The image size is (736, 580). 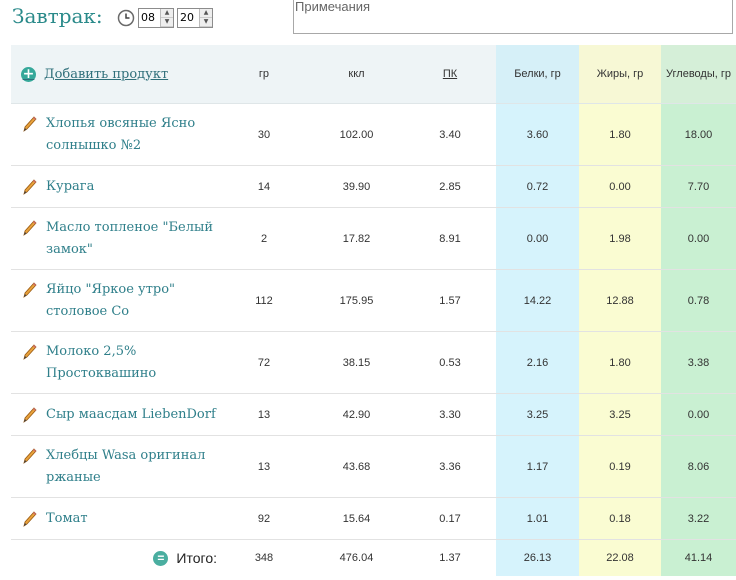 I want to click on product-name: Яйцо "Яркое утро" столовое Со, so click(x=132, y=301).